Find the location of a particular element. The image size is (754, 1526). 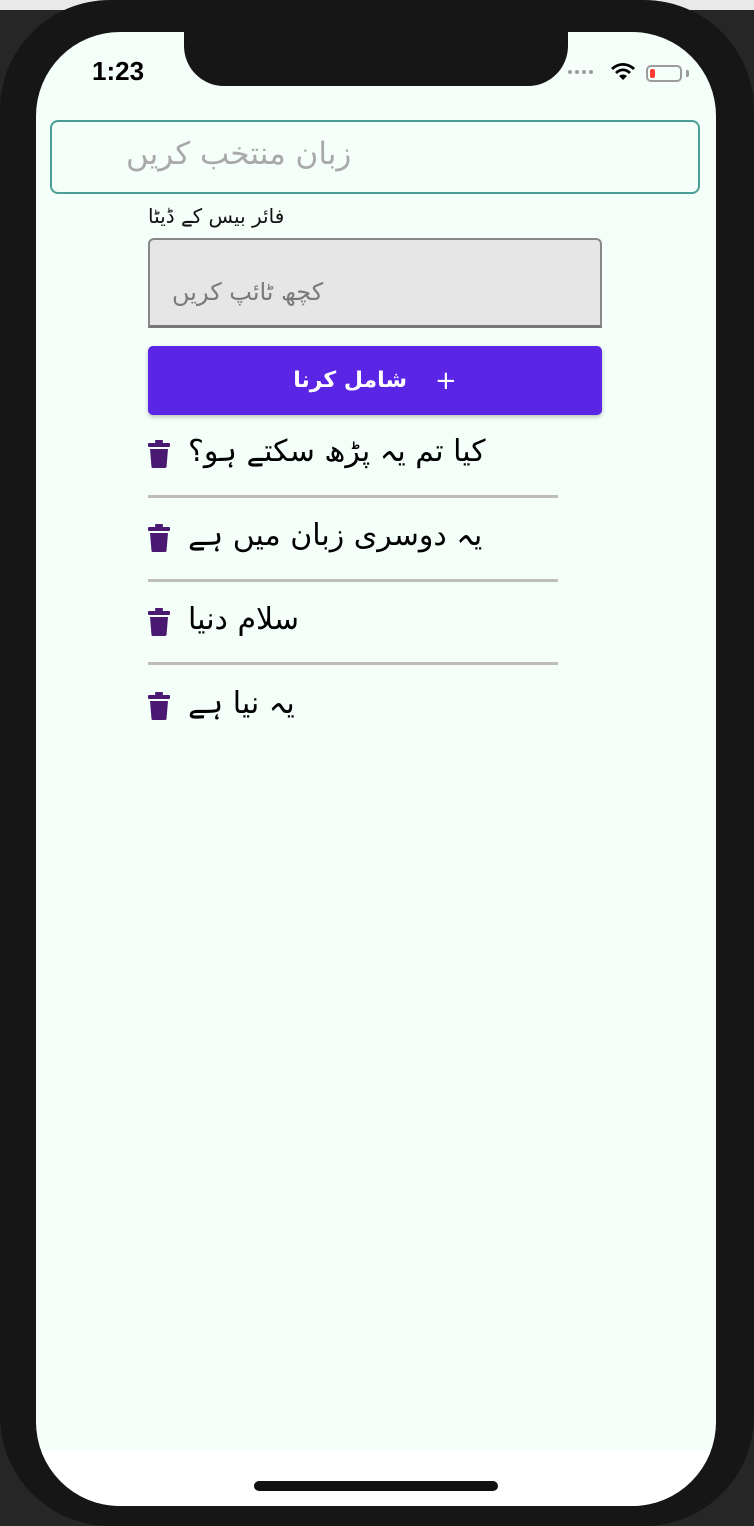

list-item-text: سلام دنیا is located at coordinates (244, 619).